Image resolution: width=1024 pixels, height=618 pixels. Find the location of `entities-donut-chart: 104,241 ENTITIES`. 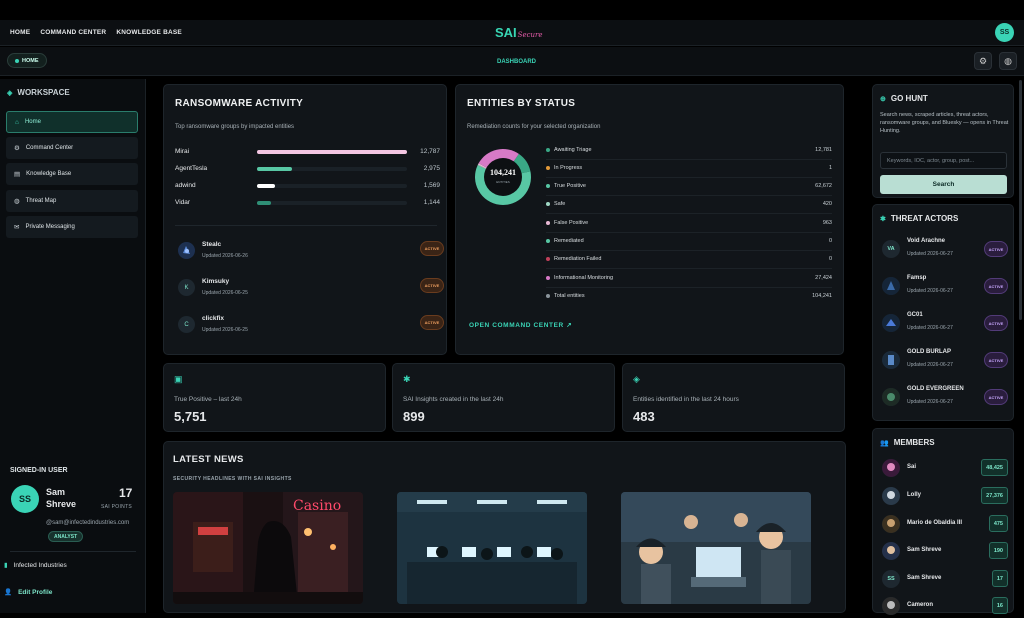

entities-donut-chart: 104,241 ENTITIES is located at coordinates (503, 177).